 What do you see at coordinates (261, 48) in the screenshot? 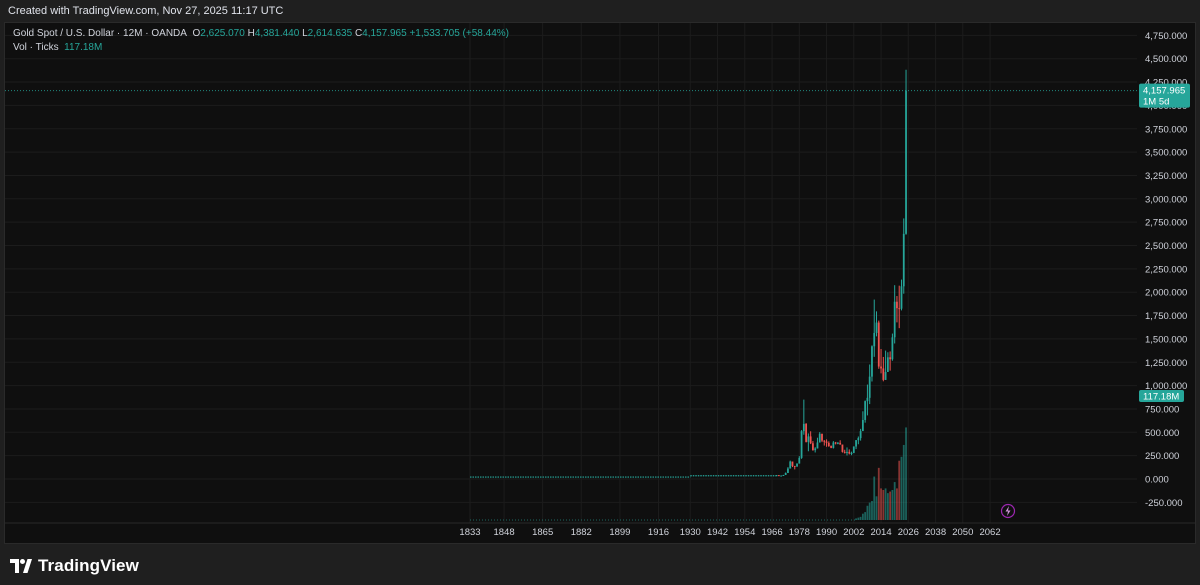
I see `legend-volume-row: Vol · Ticks 117.18M` at bounding box center [261, 48].